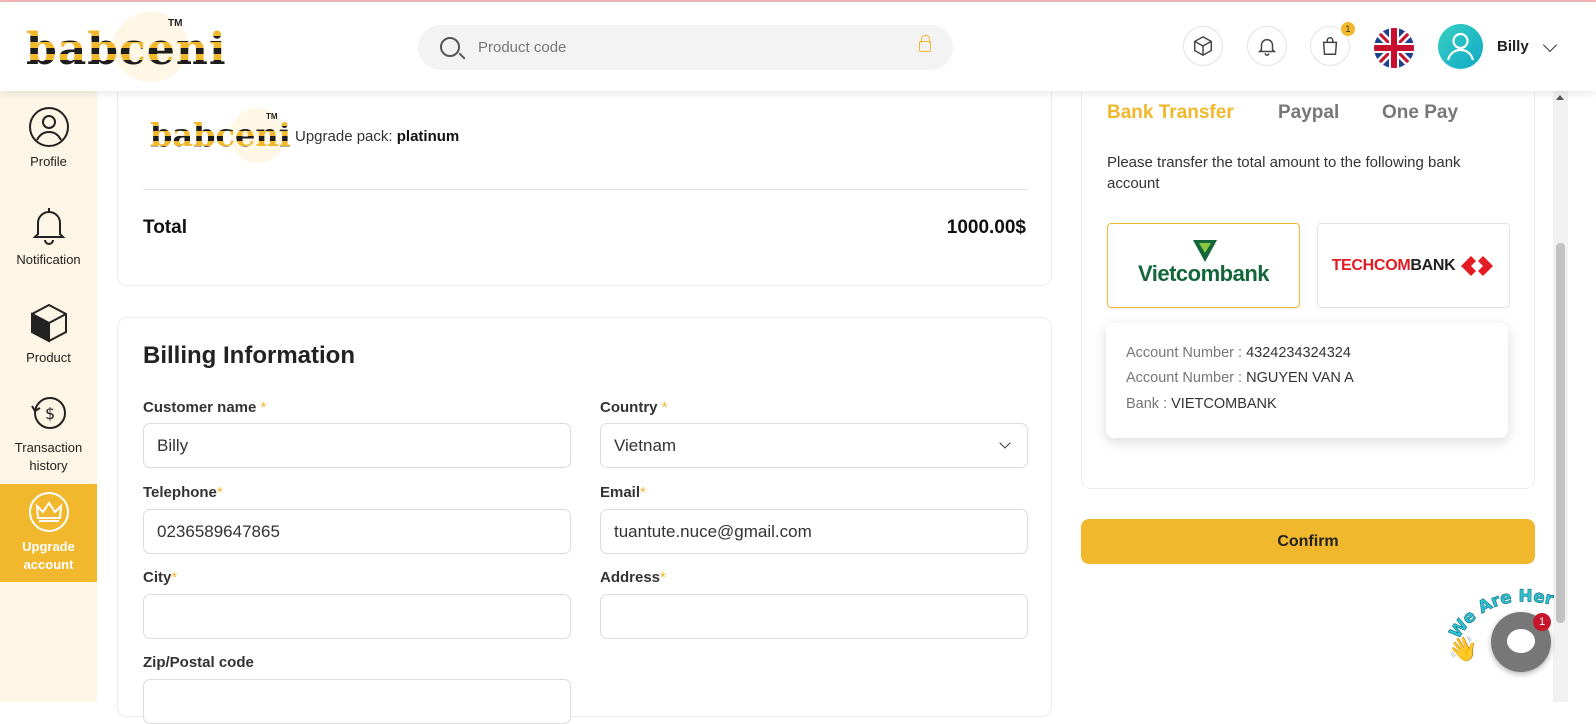 The image size is (1596, 724). Describe the element at coordinates (1308, 541) in the screenshot. I see `confirm-button: Confirm` at that location.